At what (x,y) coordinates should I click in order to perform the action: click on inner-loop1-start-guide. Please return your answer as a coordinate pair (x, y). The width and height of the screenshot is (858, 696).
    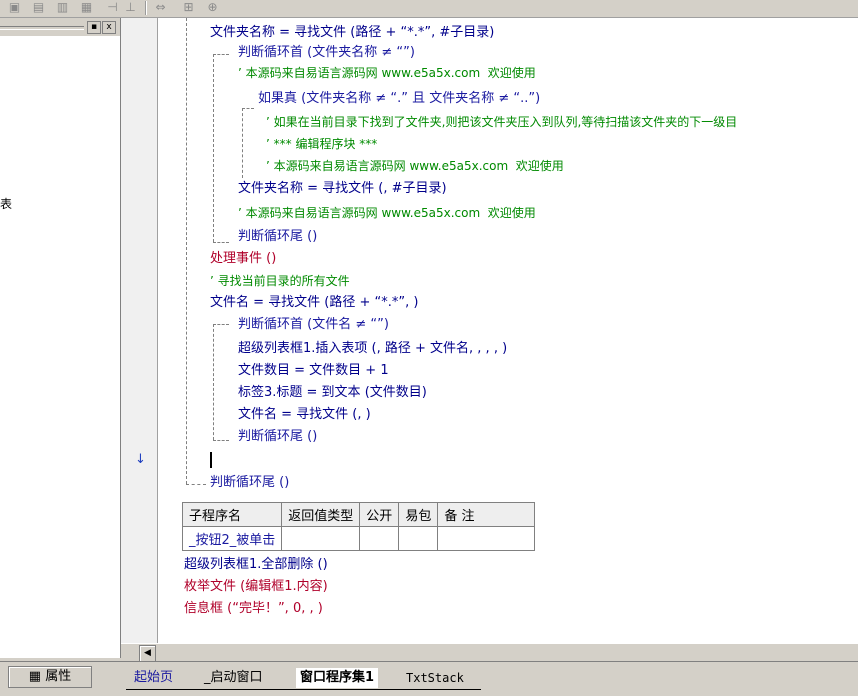
    Looking at the image, I should click on (221, 54).